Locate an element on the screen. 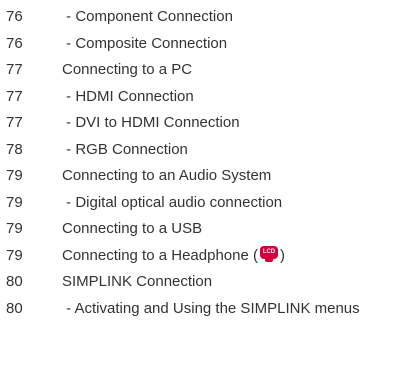 Image resolution: width=394 pixels, height=385 pixels. page-number: 78 is located at coordinates (14, 149).